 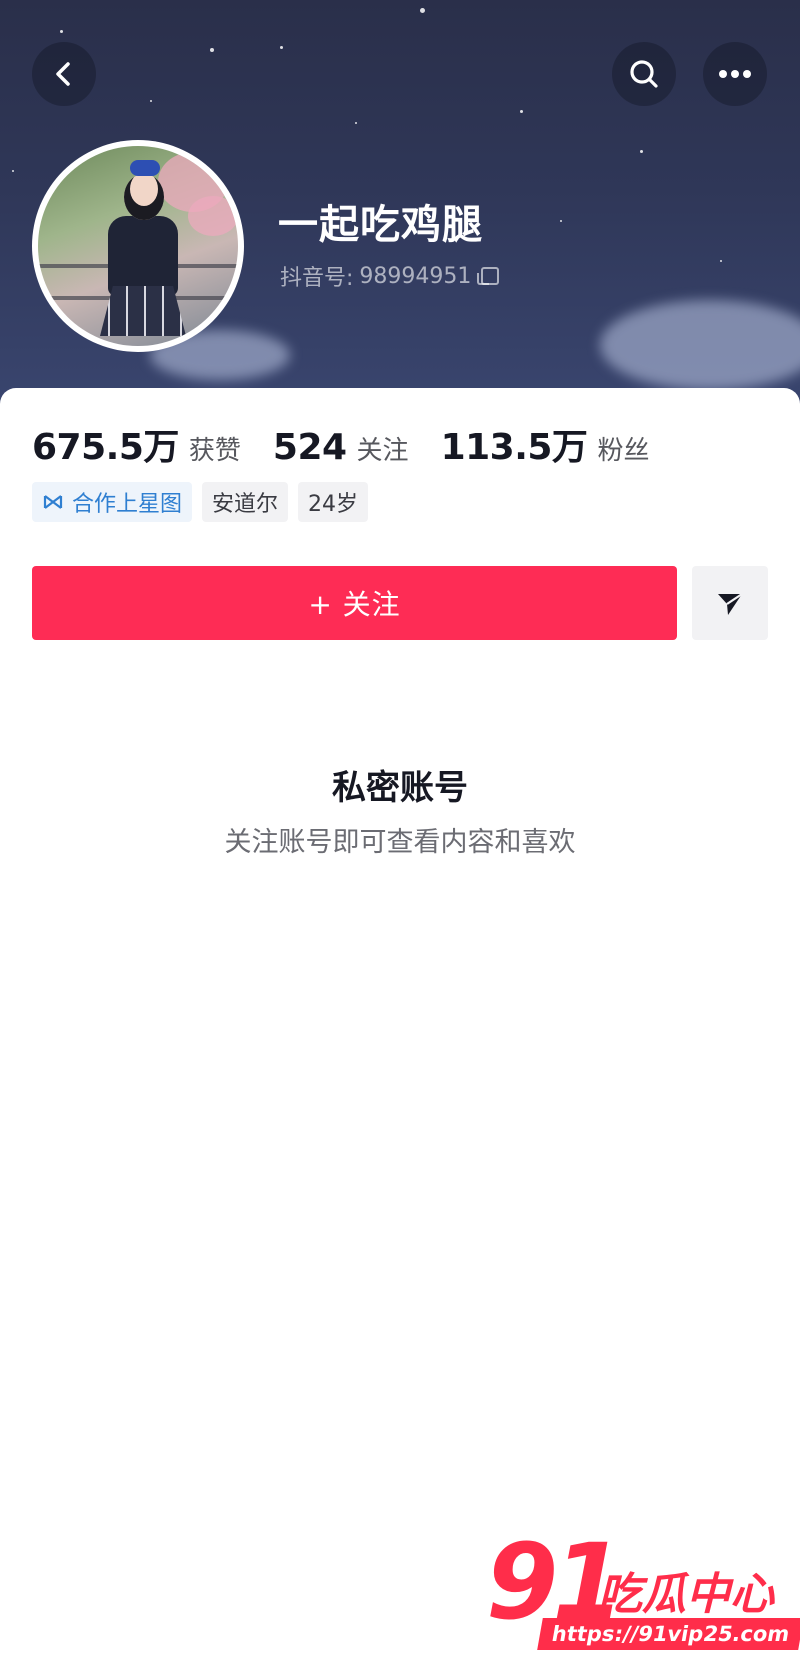 I want to click on share-button, so click(x=730, y=603).